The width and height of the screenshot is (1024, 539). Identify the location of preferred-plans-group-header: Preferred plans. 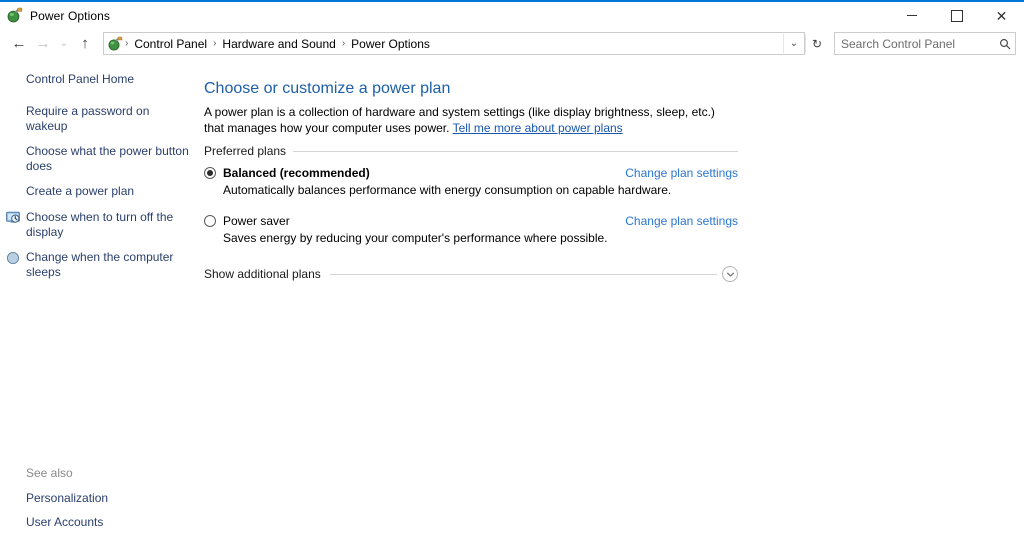
(471, 151).